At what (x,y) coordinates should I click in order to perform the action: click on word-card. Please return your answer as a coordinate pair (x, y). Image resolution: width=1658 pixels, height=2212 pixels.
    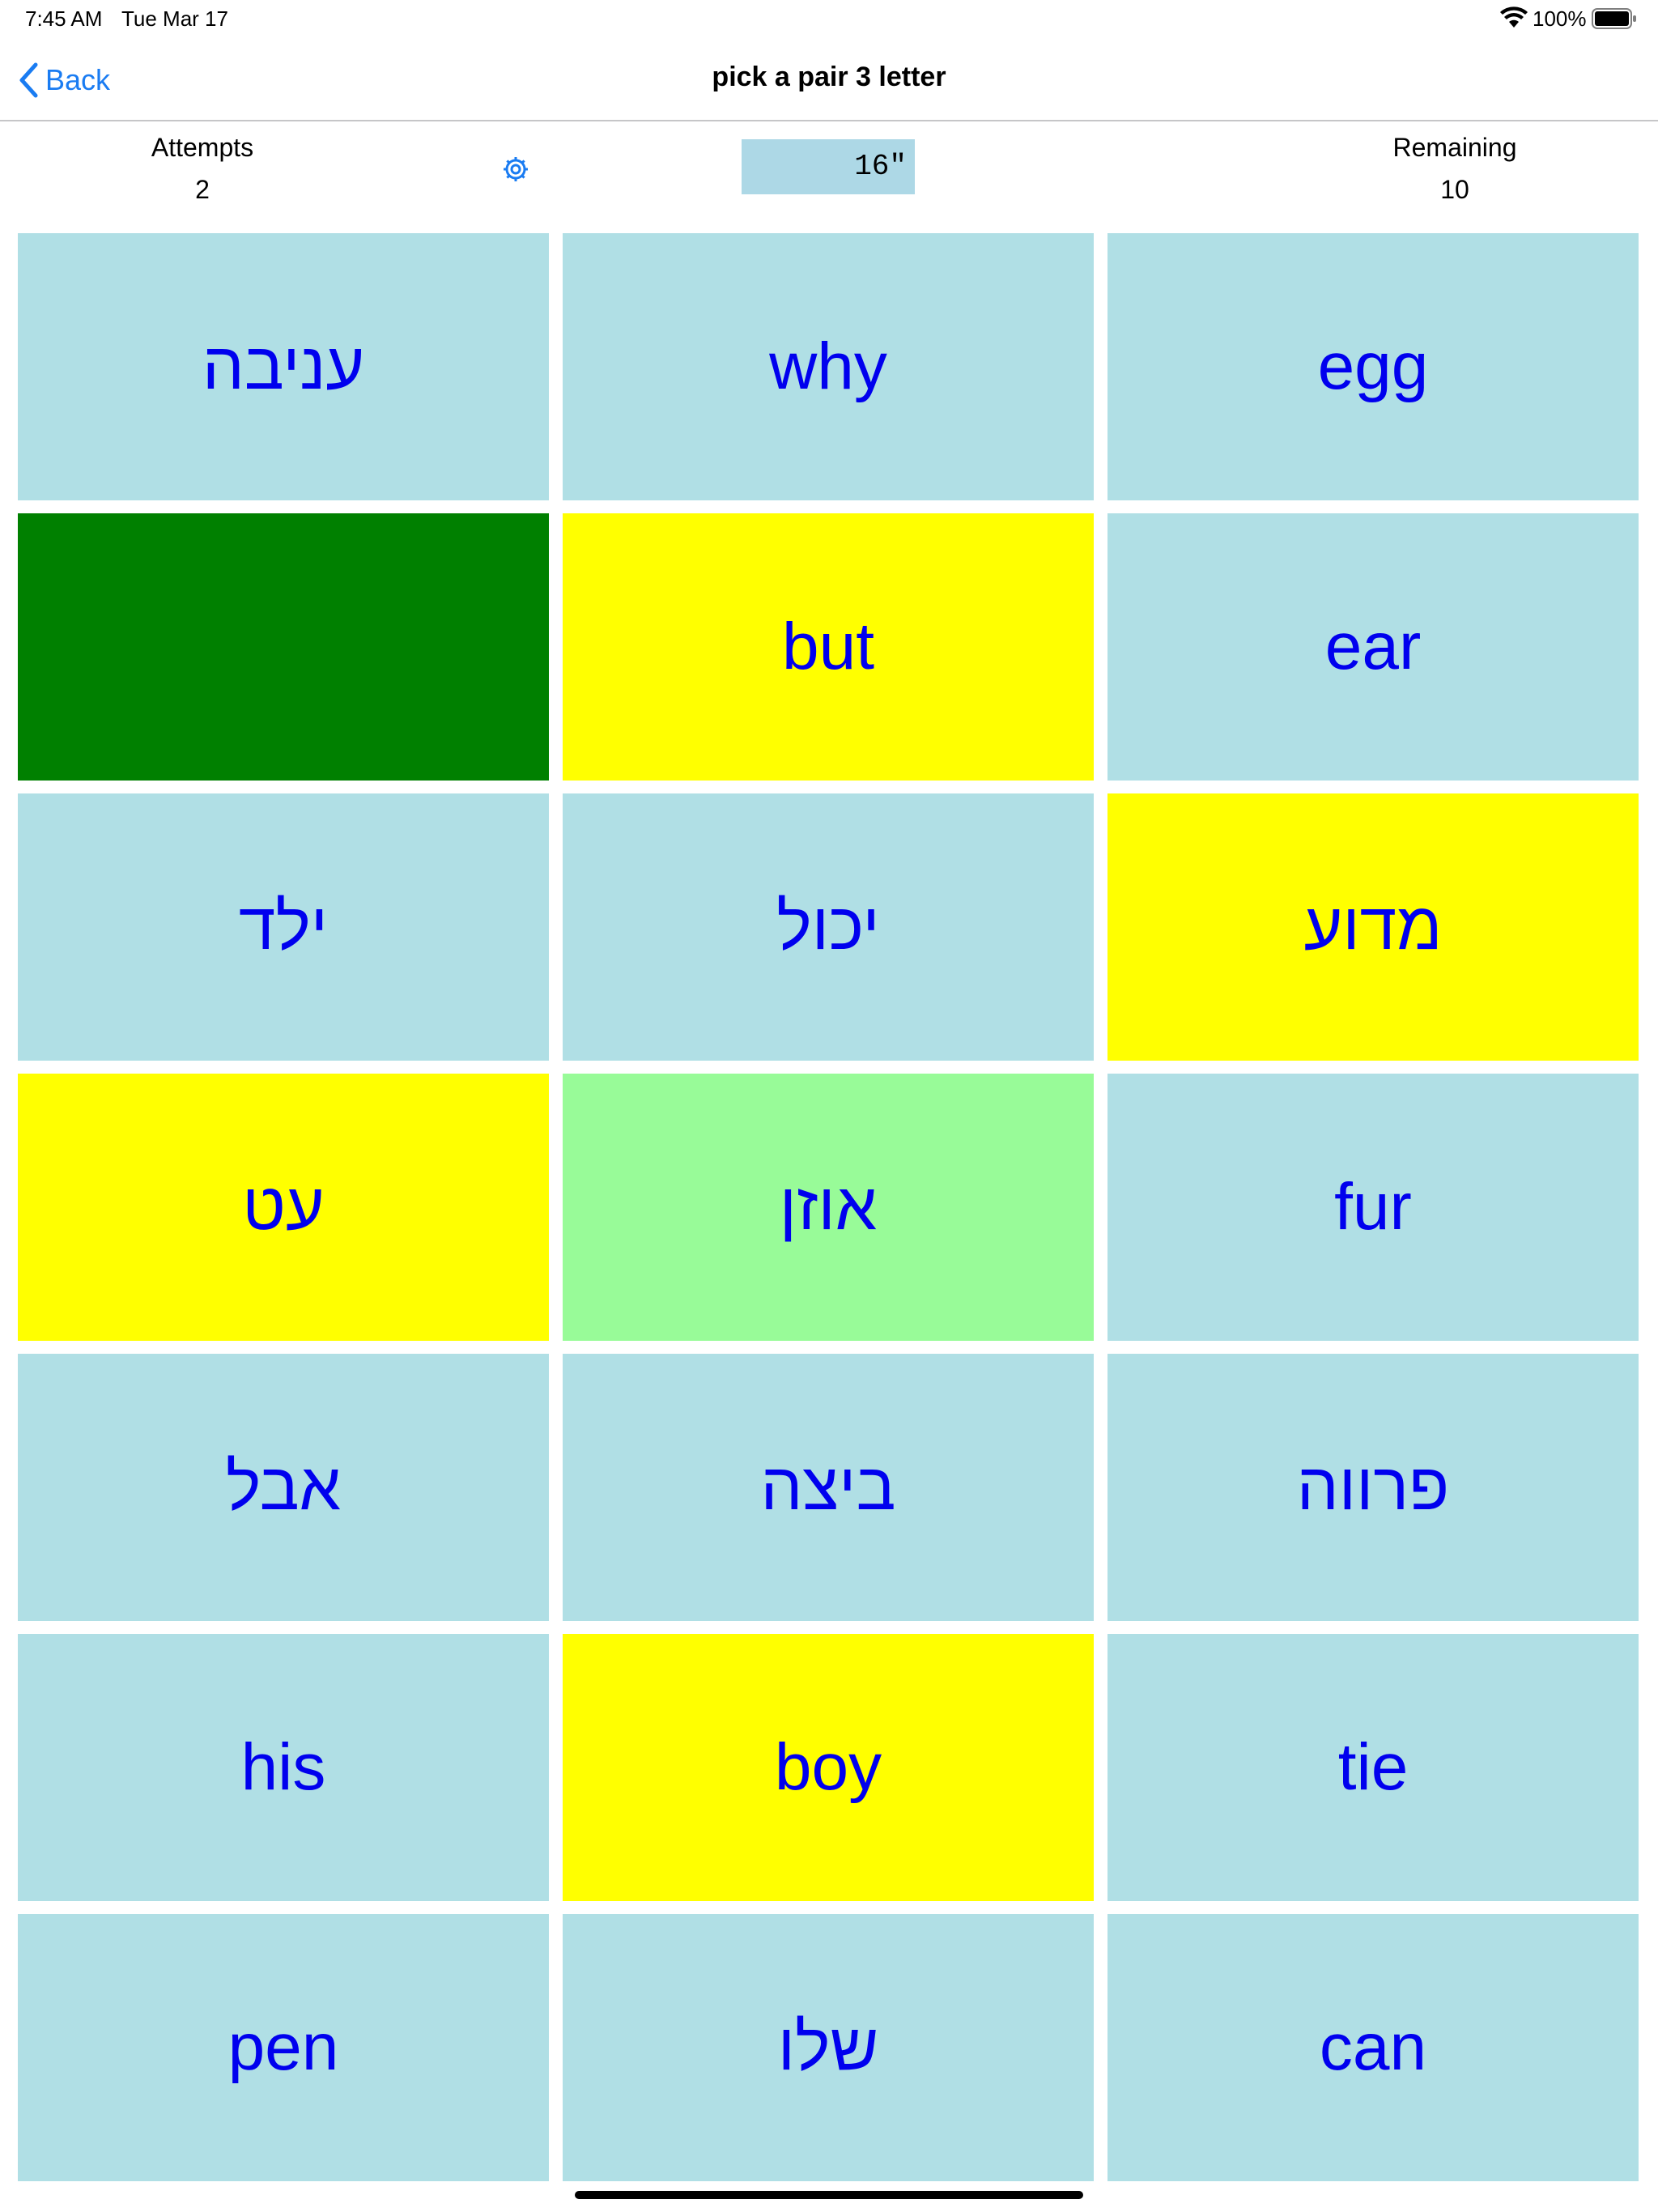
    Looking at the image, I should click on (283, 647).